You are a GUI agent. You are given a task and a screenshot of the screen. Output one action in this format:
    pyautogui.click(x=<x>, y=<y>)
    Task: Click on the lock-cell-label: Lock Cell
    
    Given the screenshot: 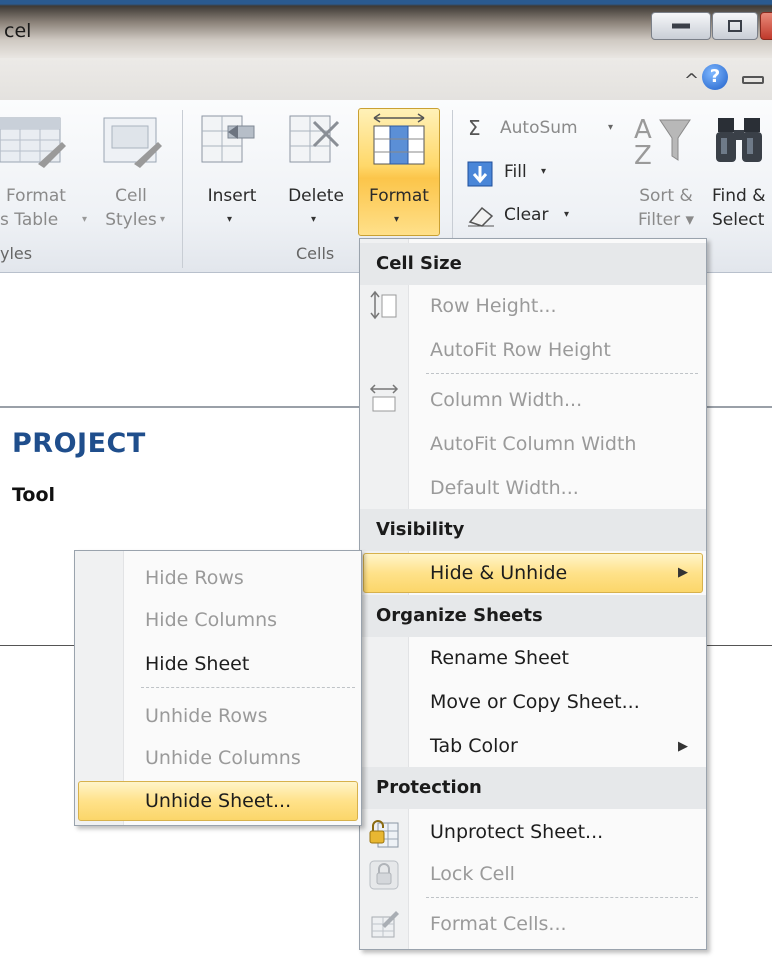 What is the action you would take?
    pyautogui.click(x=472, y=874)
    